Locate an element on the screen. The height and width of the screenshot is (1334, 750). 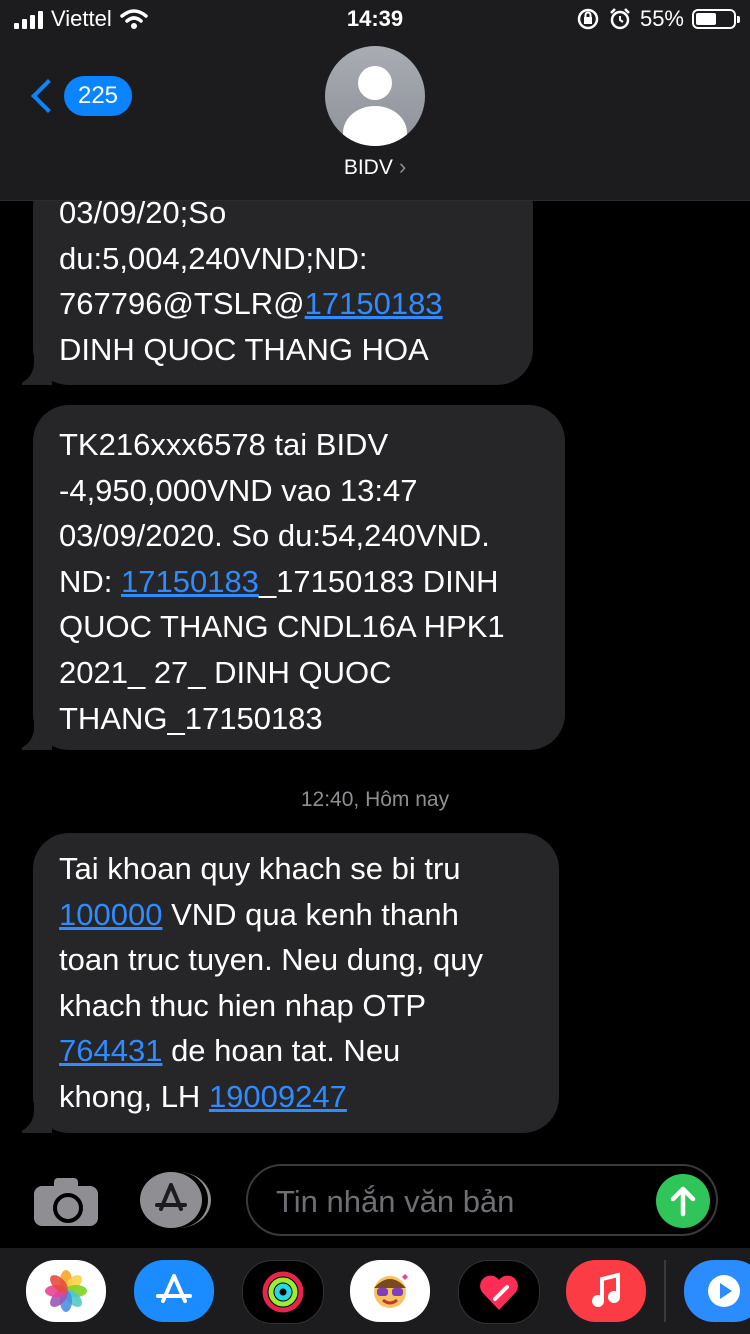
drawer-separator is located at coordinates (665, 1291).